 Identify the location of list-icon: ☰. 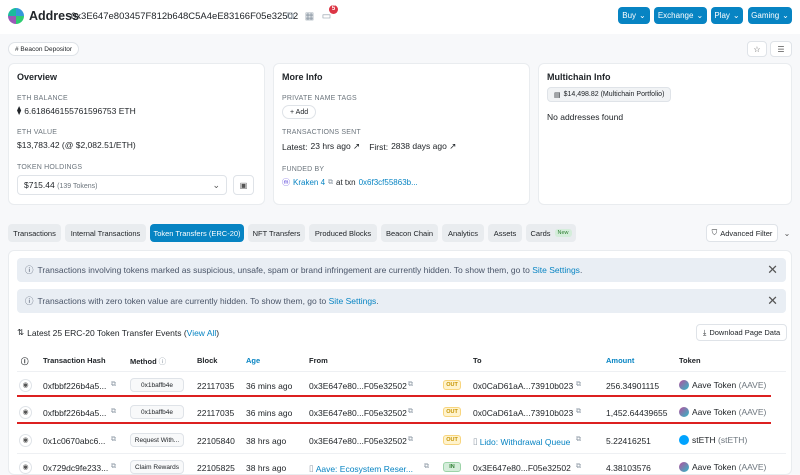
(781, 49).